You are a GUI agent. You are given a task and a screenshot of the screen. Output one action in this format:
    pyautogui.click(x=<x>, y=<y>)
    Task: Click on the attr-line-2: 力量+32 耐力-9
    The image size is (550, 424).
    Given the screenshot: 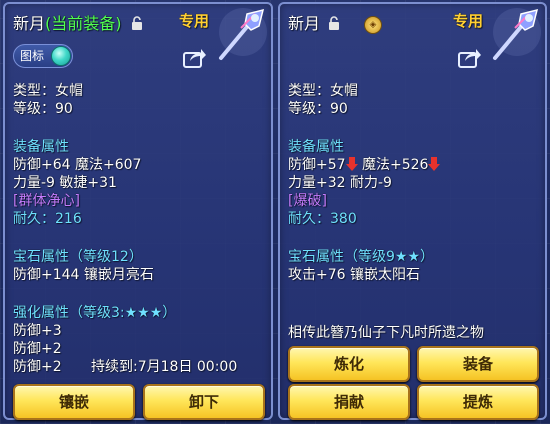 What is the action you would take?
    pyautogui.click(x=340, y=183)
    